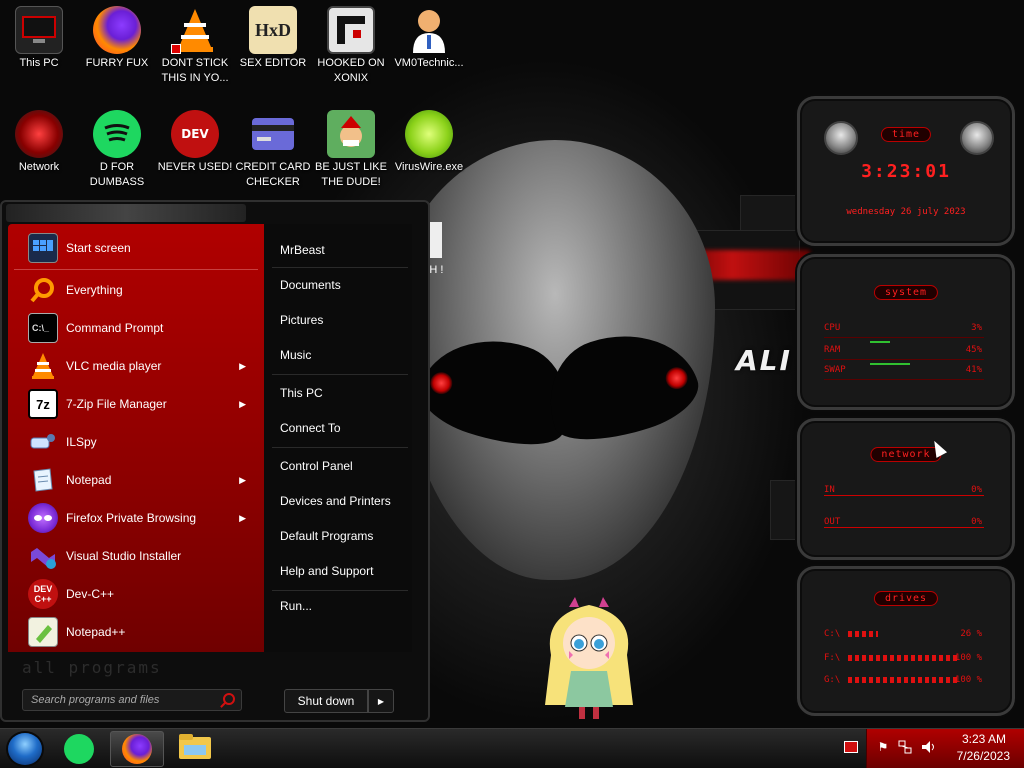 The height and width of the screenshot is (768, 1024). What do you see at coordinates (976, 328) in the screenshot?
I see `cpu-value: 3%` at bounding box center [976, 328].